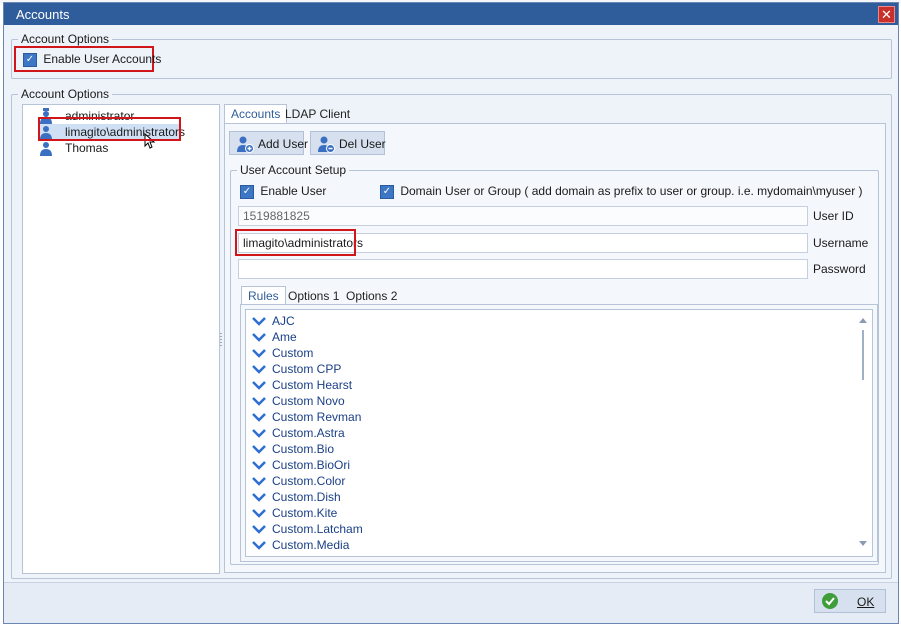  Describe the element at coordinates (263, 295) in the screenshot. I see `tab-rules: Rules` at that location.